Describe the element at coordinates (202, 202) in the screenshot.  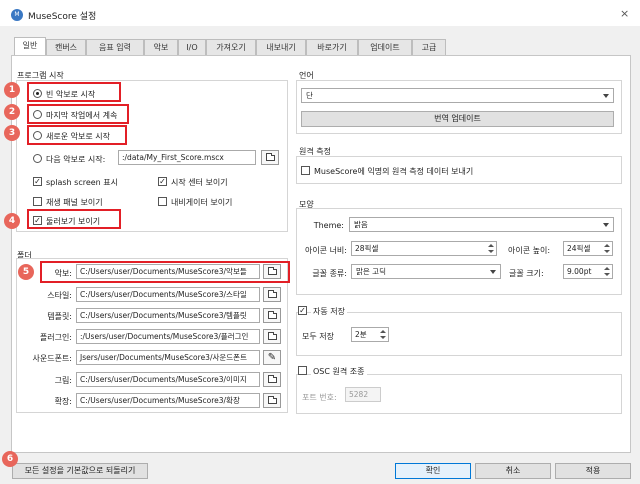
I see `navigator-label: 내비게이터 보이기` at that location.